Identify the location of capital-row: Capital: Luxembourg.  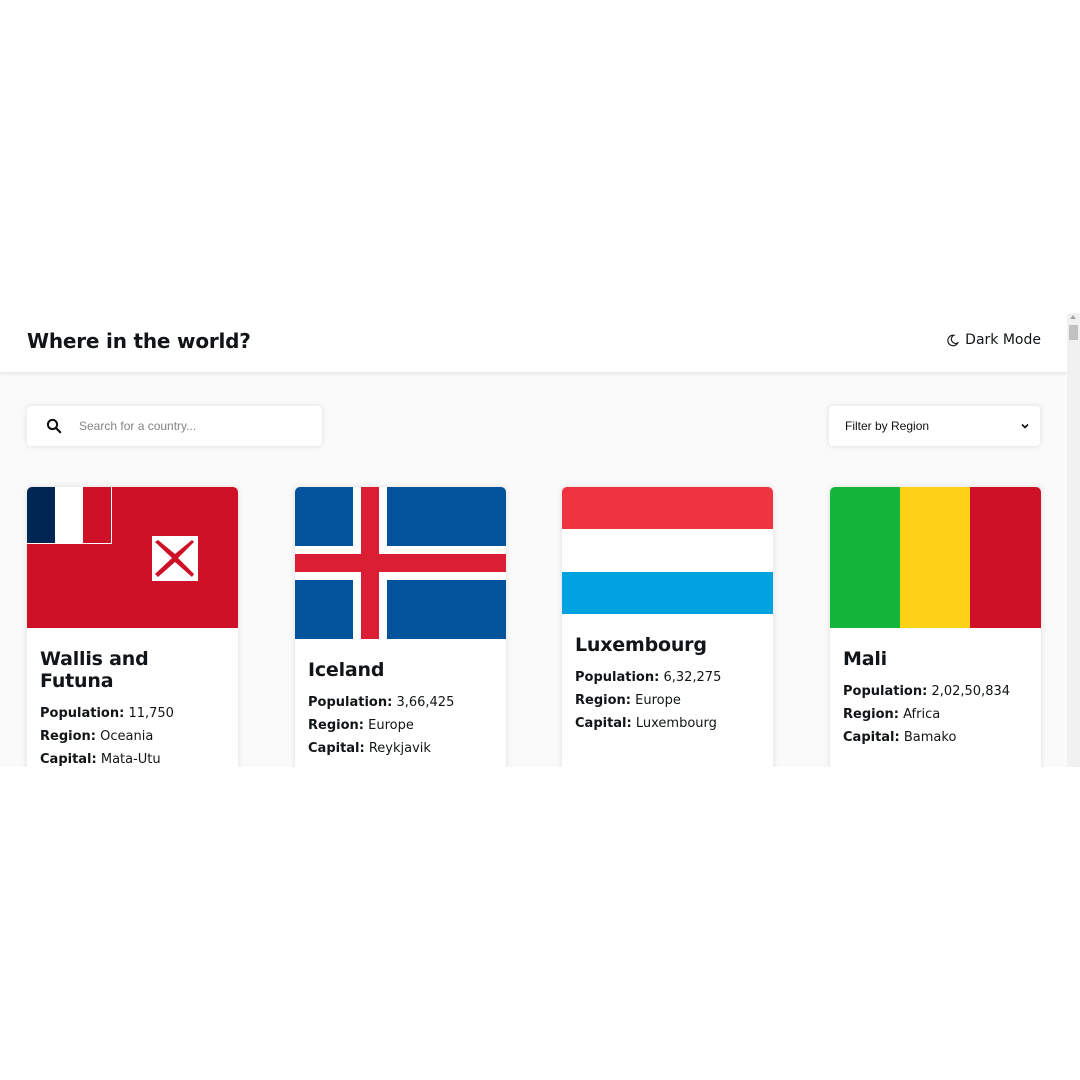
(646, 723).